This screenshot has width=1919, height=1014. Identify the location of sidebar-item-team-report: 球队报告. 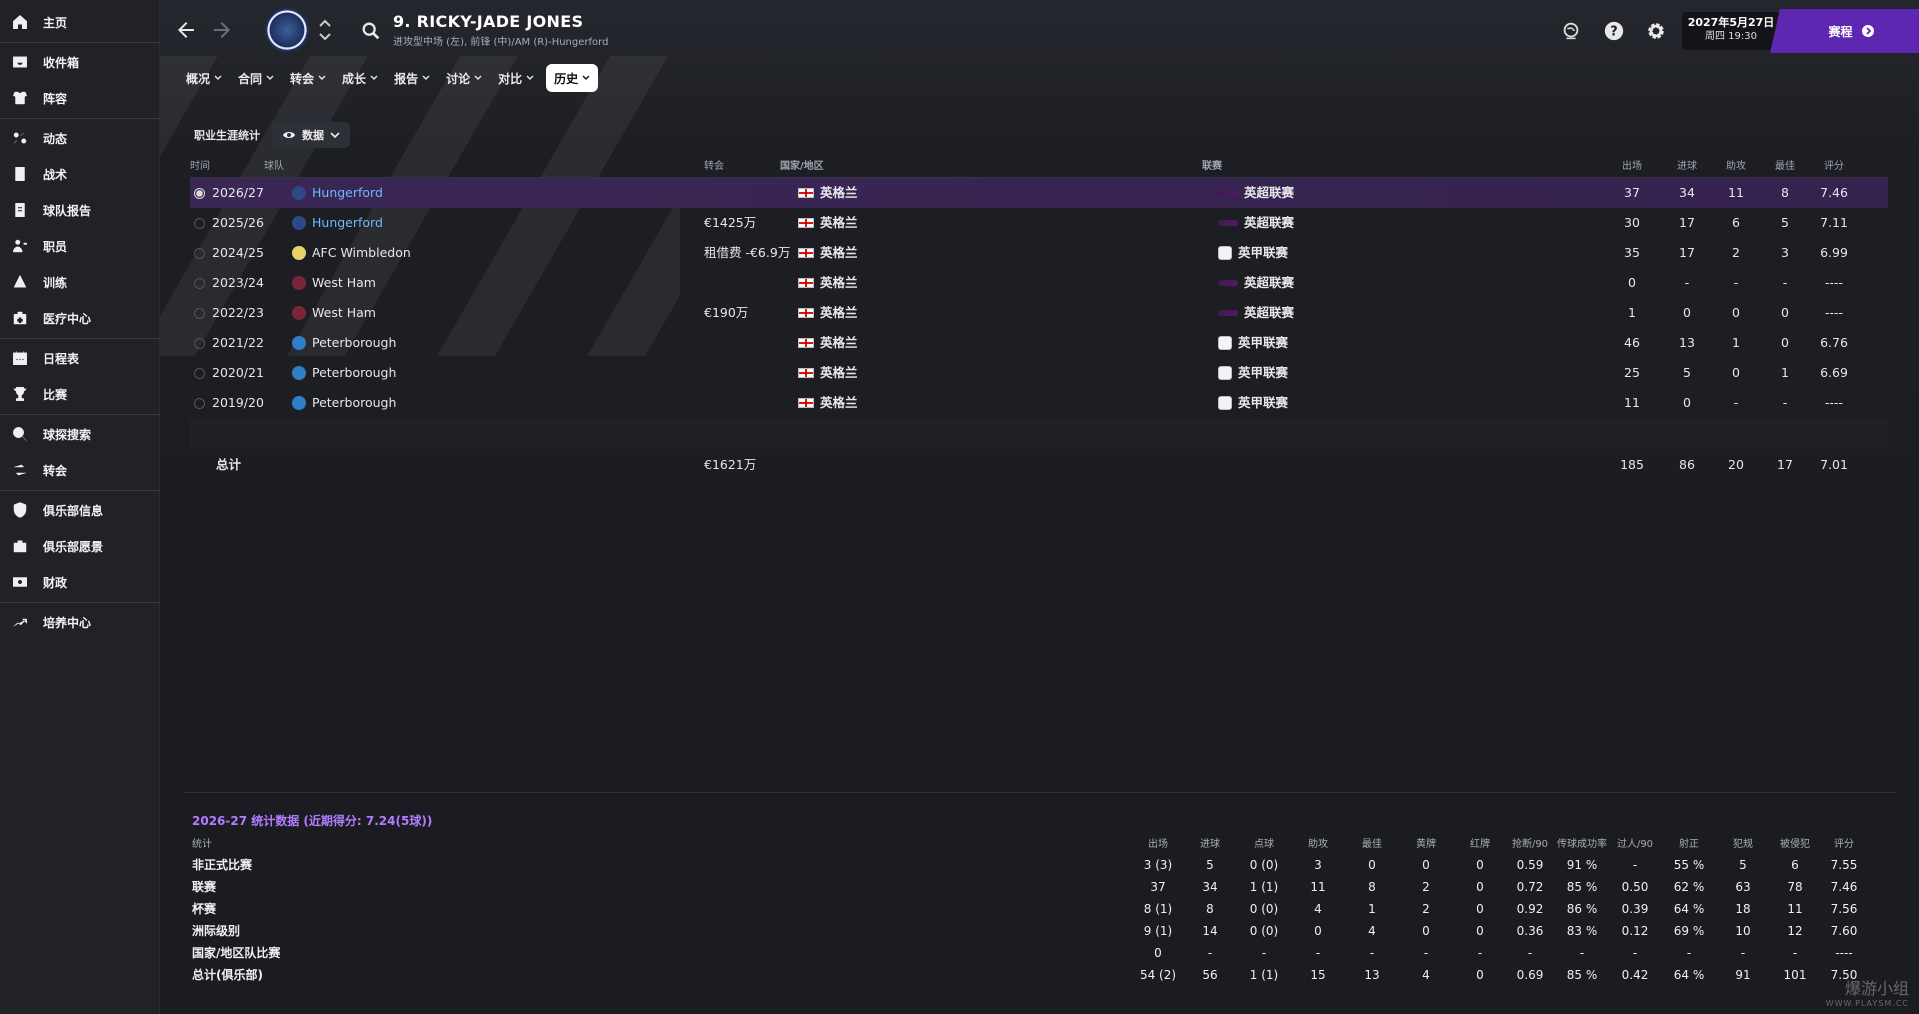
(79, 210).